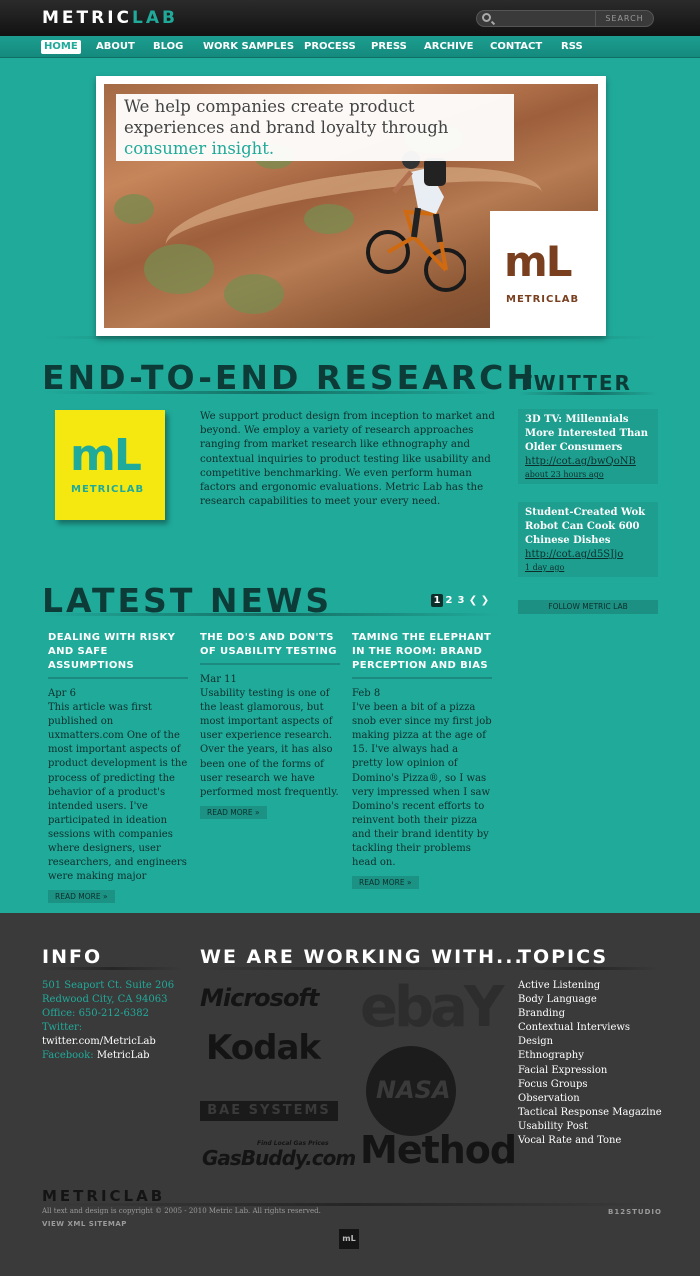  I want to click on nav-blog: BLOG, so click(168, 47).